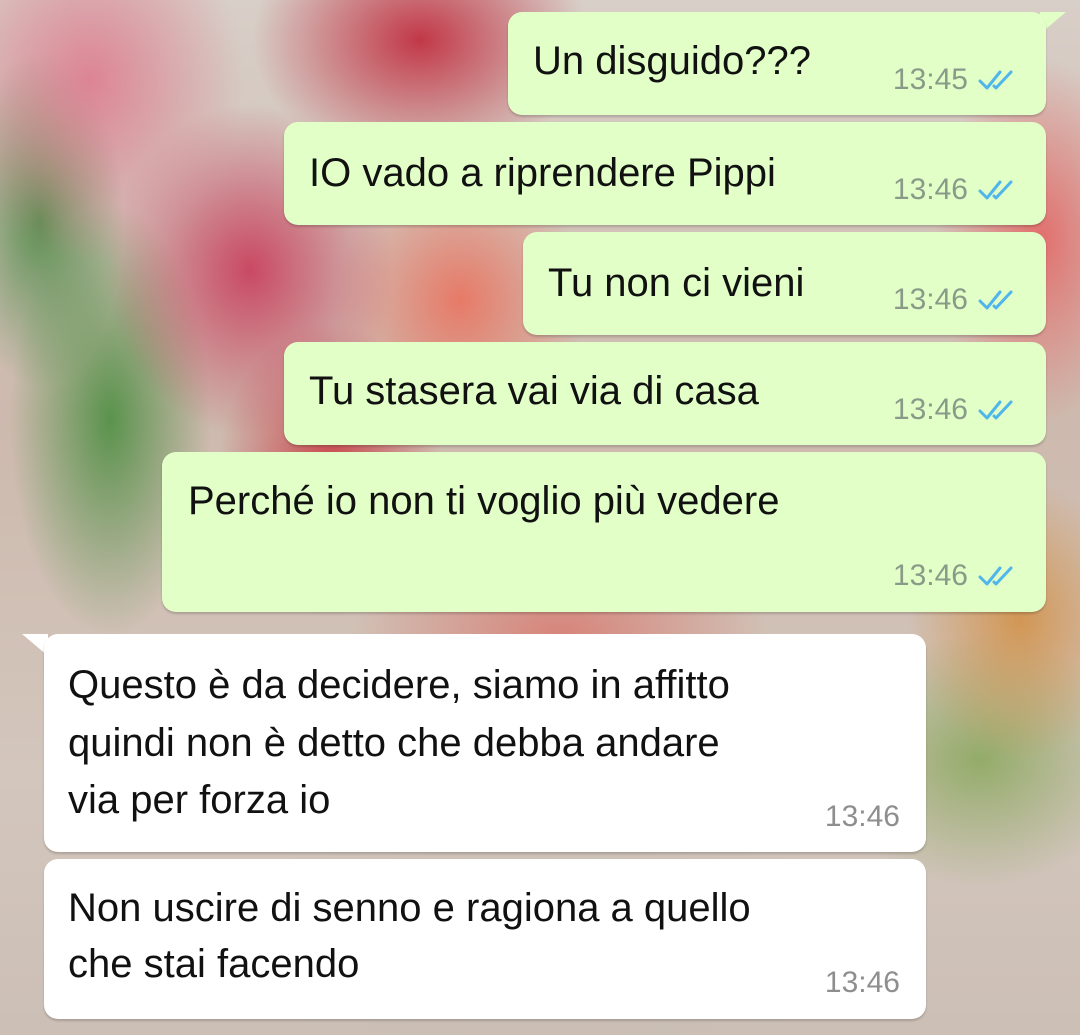  Describe the element at coordinates (672, 61) in the screenshot. I see `message-text: Un disguido???` at that location.